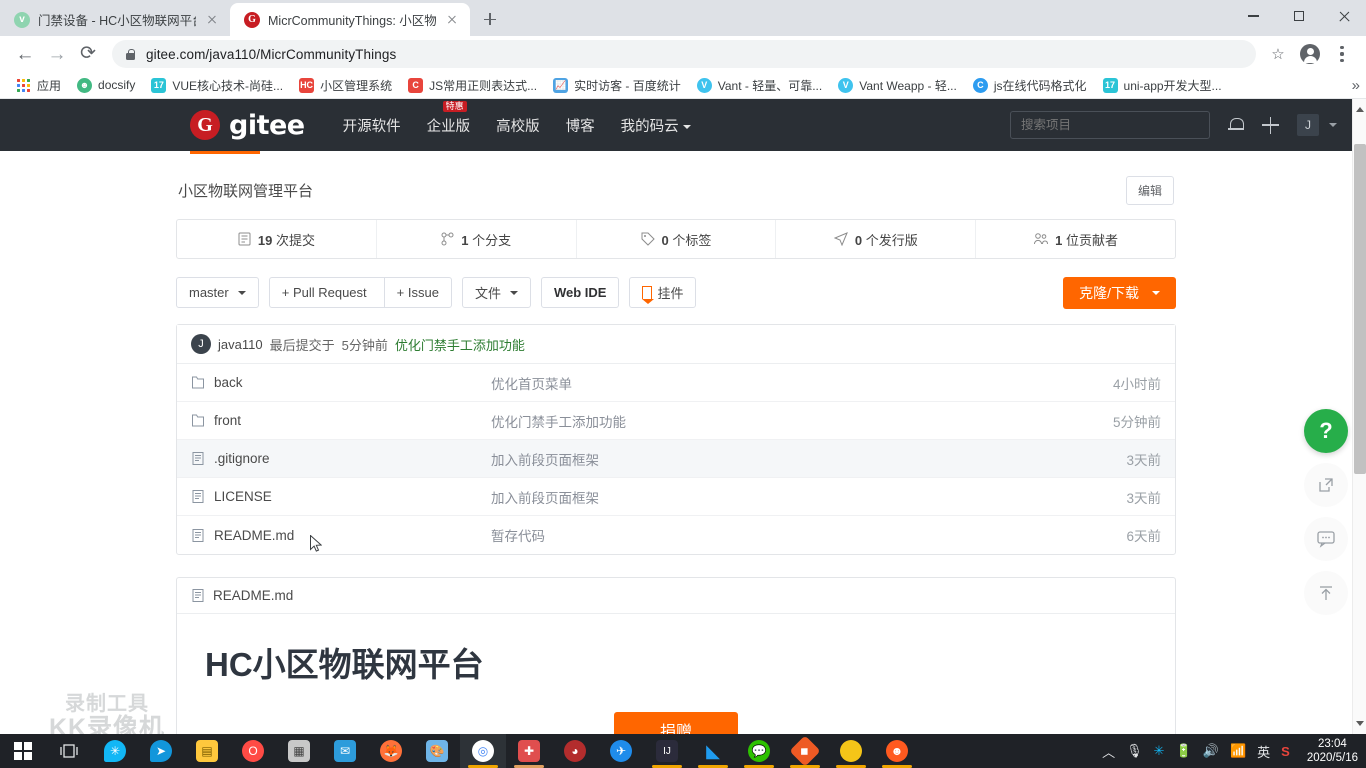  Describe the element at coordinates (341, 420) in the screenshot. I see `file-name-cell: front` at that location.